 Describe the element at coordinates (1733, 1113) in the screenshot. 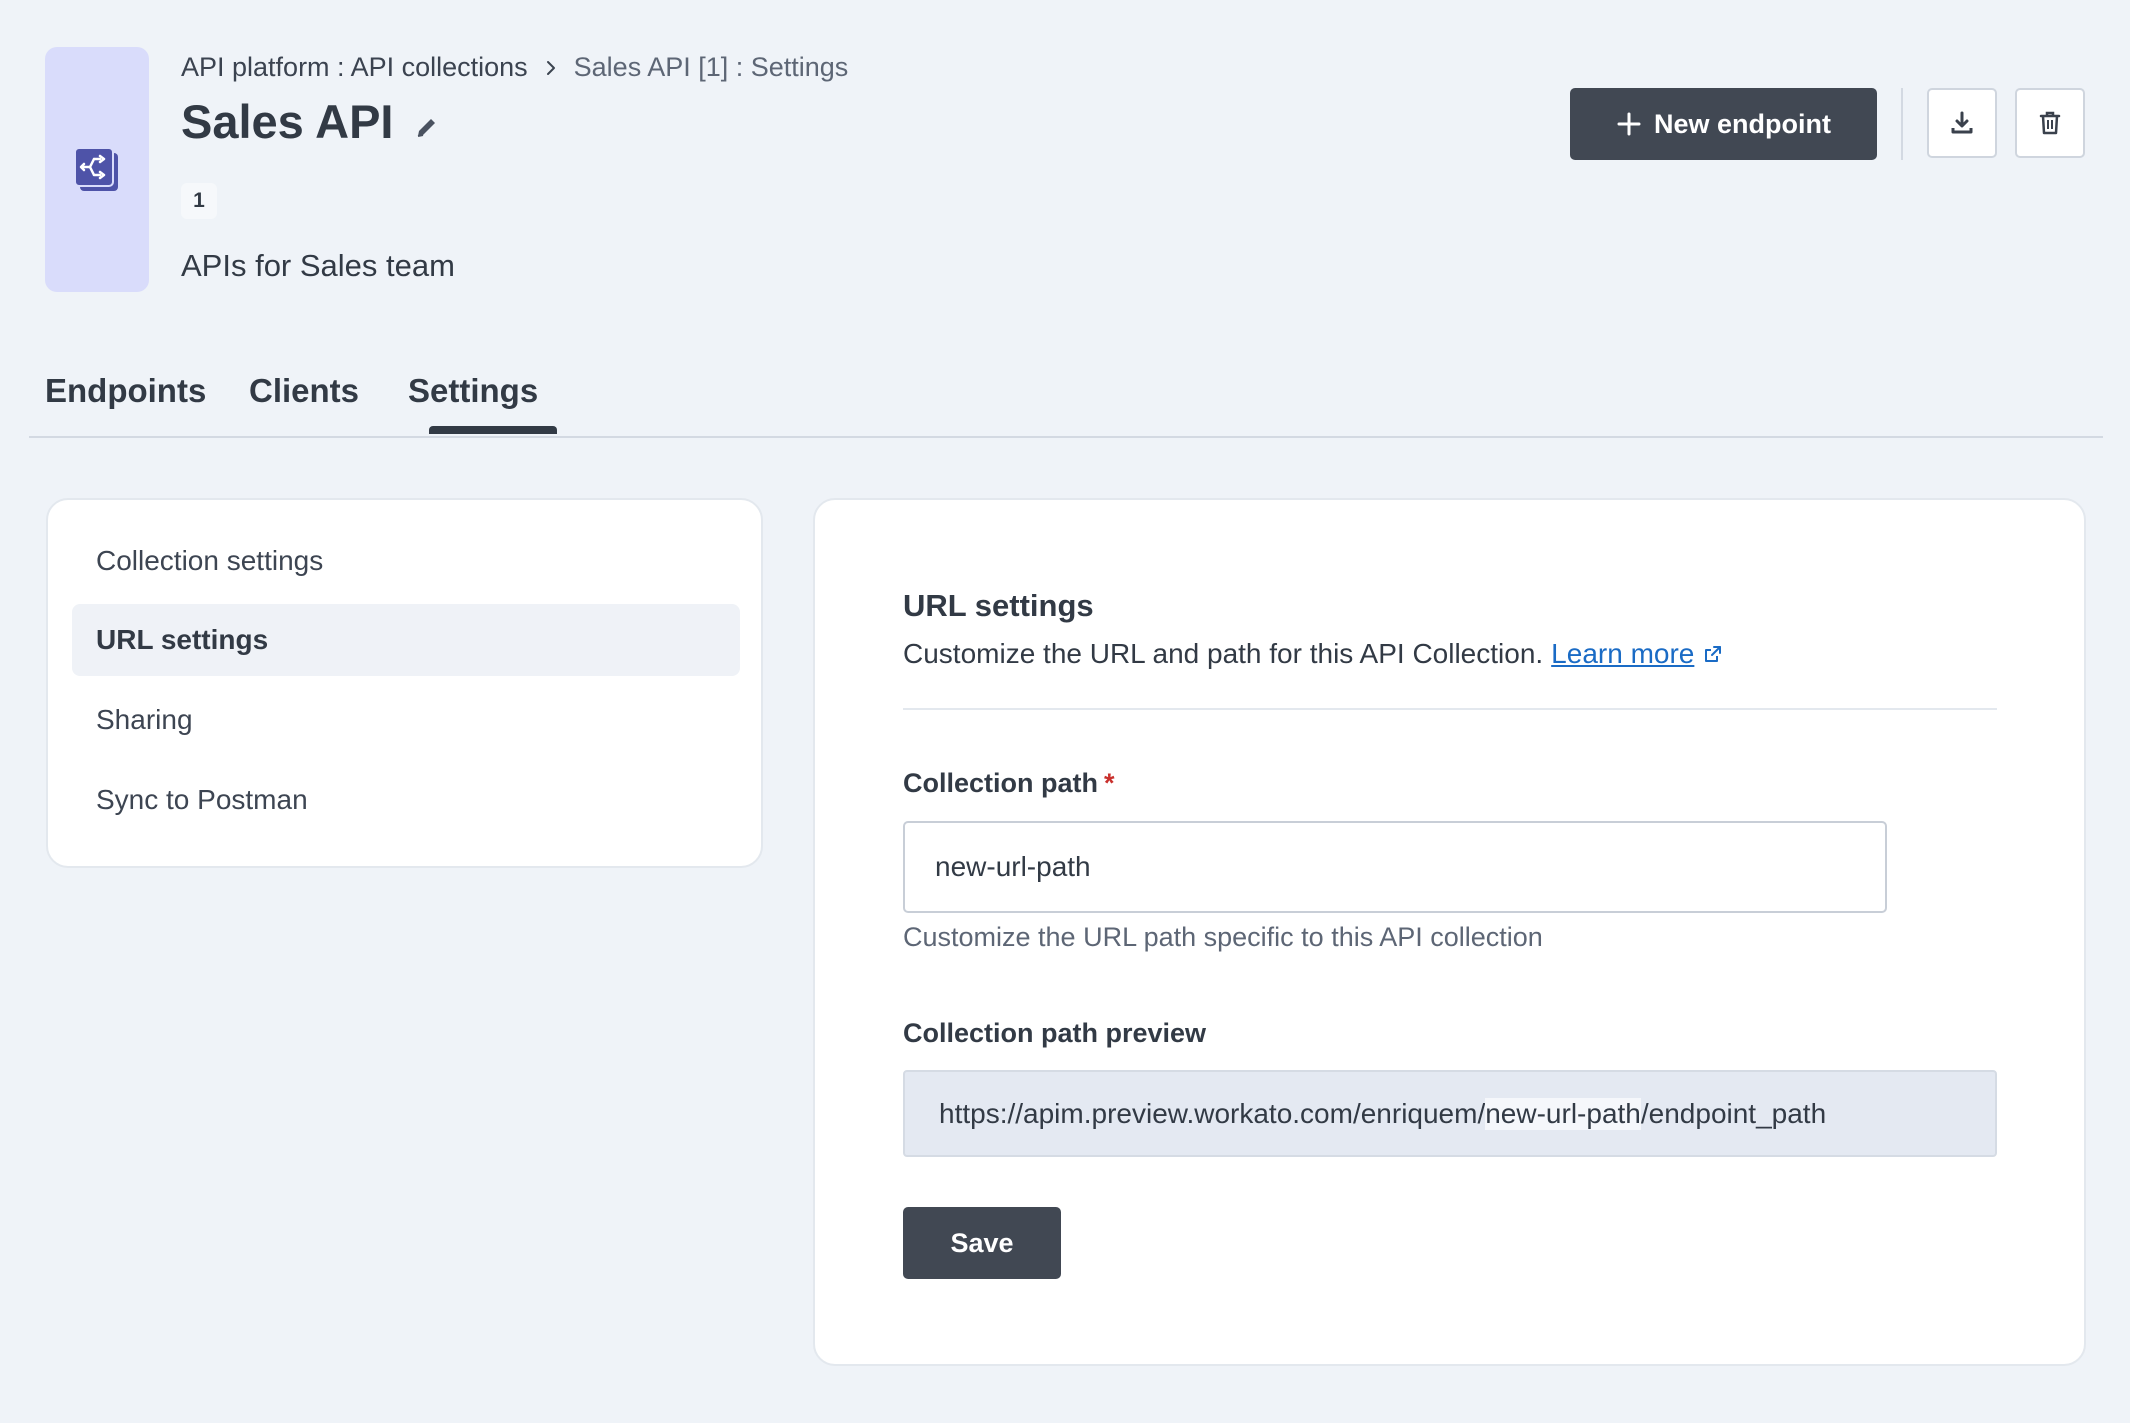

I see `preview-suffix: /endpoint_path` at that location.